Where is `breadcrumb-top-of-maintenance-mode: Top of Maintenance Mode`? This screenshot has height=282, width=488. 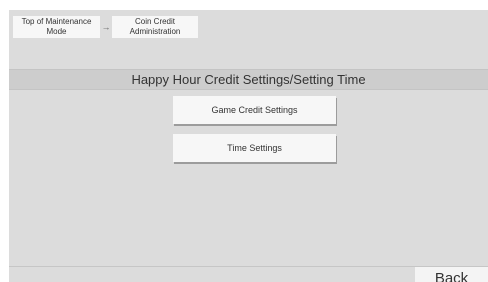
breadcrumb-top-of-maintenance-mode: Top of Maintenance Mode is located at coordinates (56, 27).